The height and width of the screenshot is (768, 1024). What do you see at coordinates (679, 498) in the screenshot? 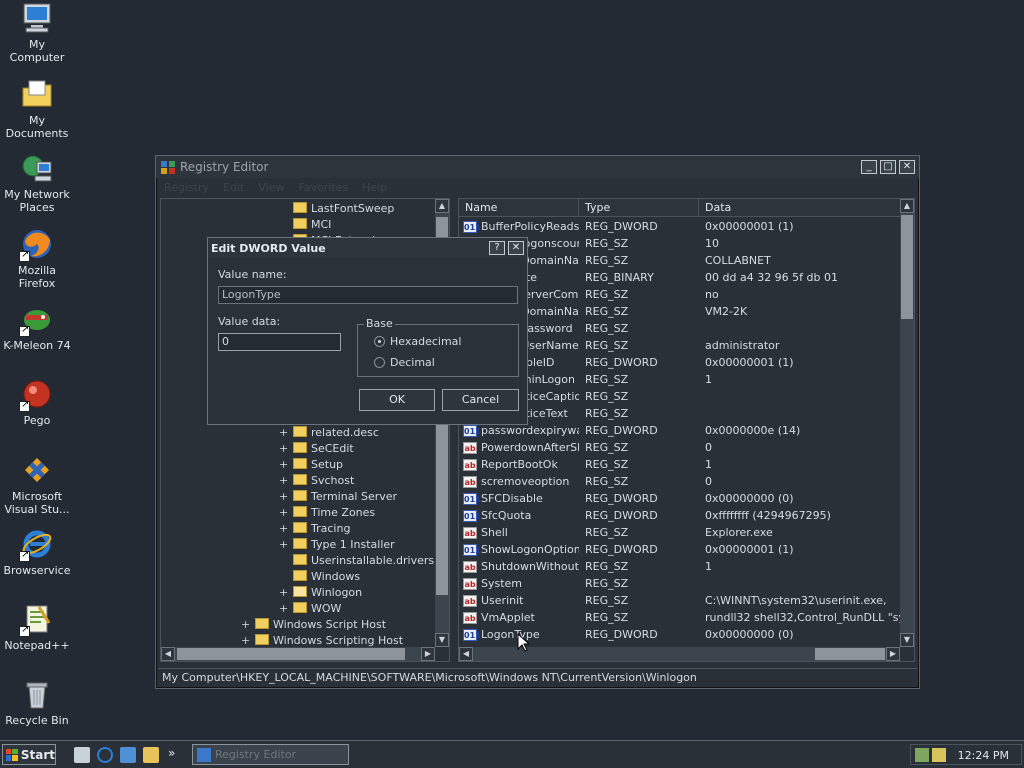
I see `value-row: 011 SFCDisable REG_DWORD 0x00000000 (0)` at bounding box center [679, 498].